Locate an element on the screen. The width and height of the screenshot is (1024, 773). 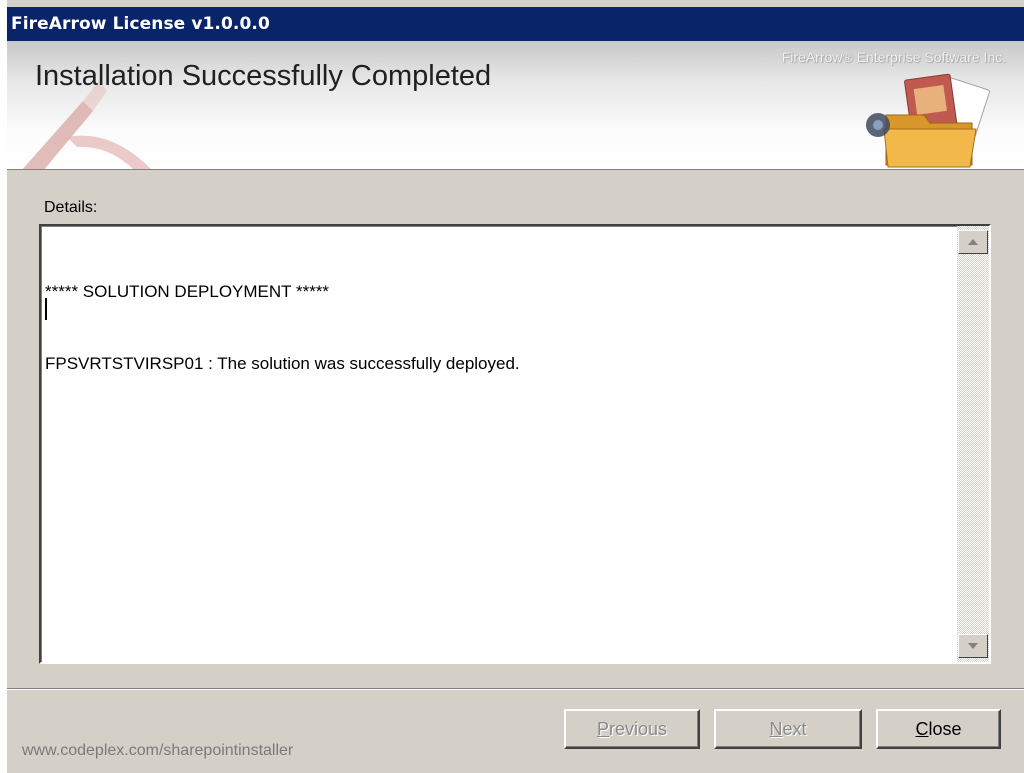
folder-icon is located at coordinates (928, 120).